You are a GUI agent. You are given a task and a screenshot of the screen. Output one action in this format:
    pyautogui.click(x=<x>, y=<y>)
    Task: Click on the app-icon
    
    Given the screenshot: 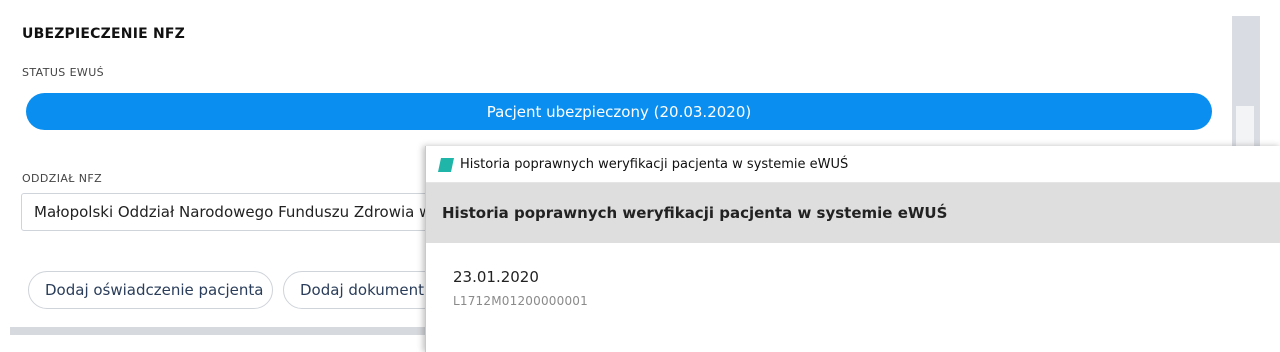 What is the action you would take?
    pyautogui.click(x=446, y=164)
    